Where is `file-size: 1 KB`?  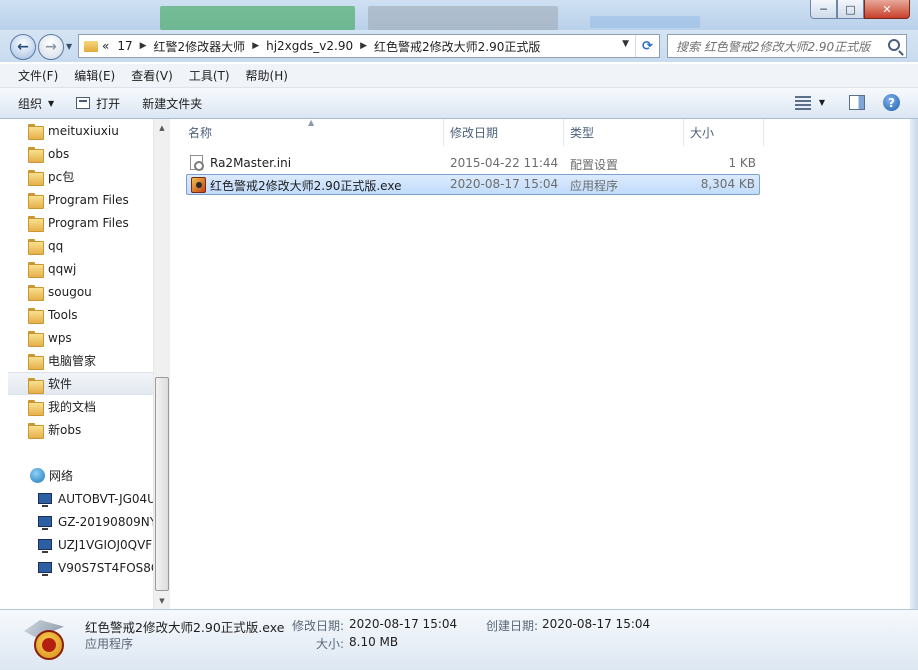
file-size: 1 KB is located at coordinates (742, 163).